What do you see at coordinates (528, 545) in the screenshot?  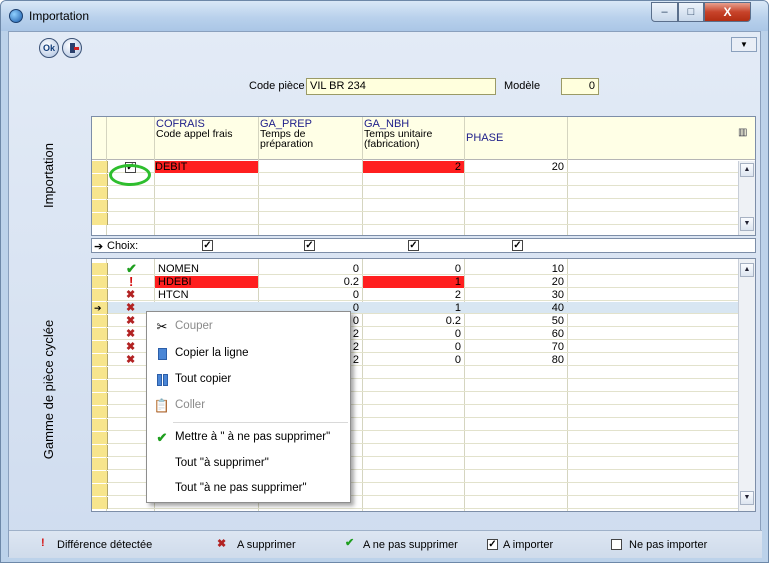 I see `legend-import: A importer` at bounding box center [528, 545].